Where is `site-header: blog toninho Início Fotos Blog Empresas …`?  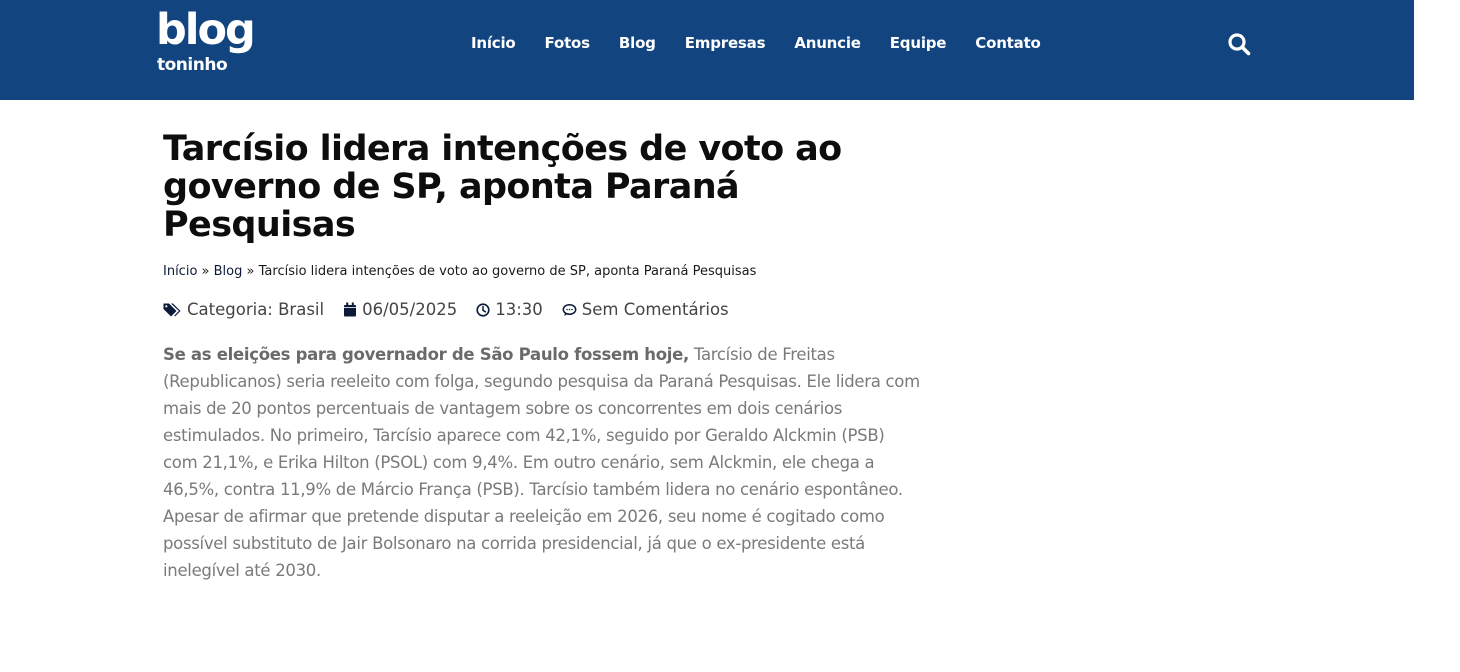
site-header: blog toninho Início Fotos Blog Empresas … is located at coordinates (707, 50).